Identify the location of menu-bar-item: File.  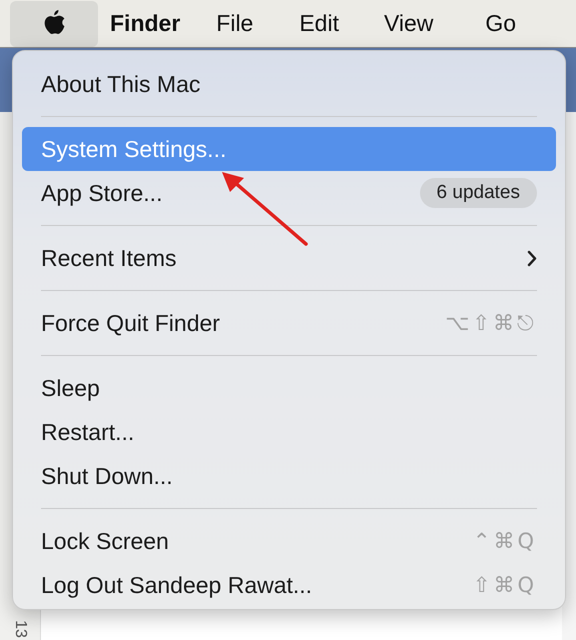
(235, 23).